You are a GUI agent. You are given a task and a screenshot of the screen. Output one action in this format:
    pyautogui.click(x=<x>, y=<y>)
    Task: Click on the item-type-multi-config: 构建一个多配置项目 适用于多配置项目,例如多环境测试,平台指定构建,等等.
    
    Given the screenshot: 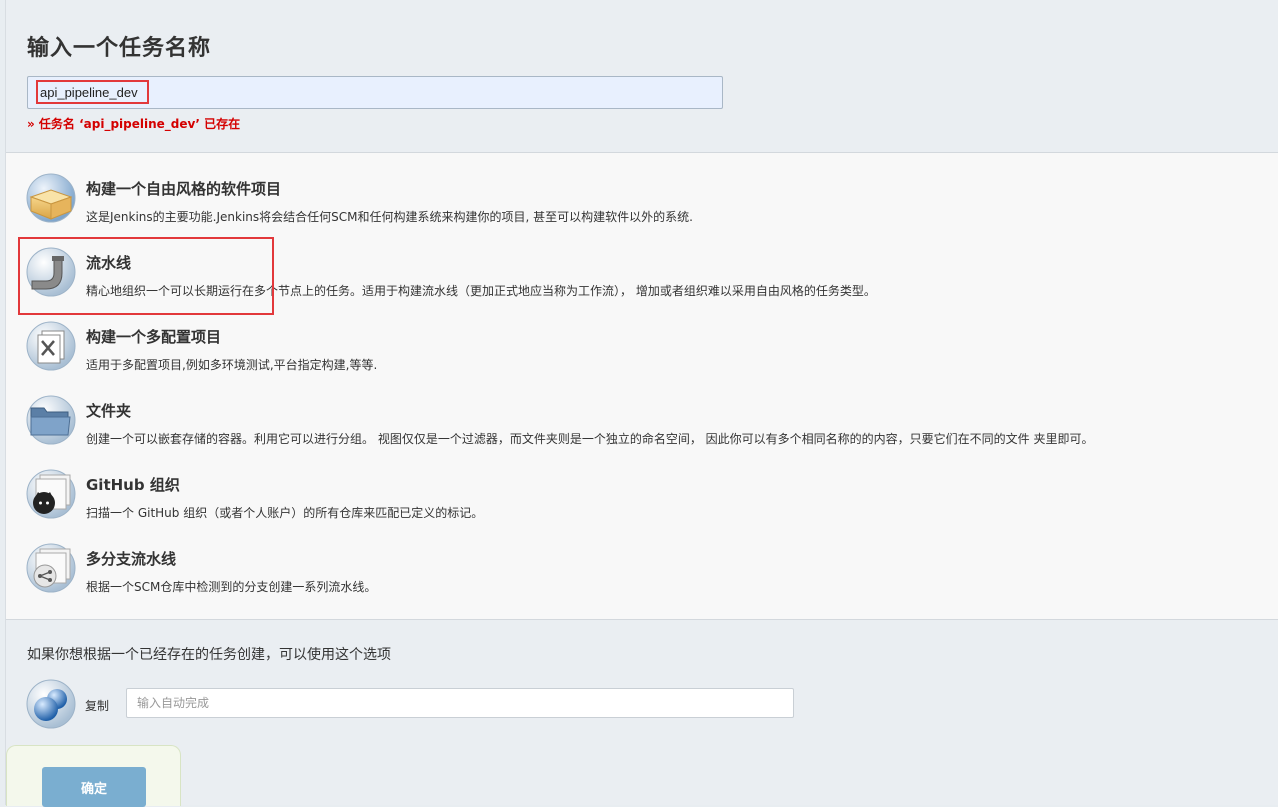 What is the action you would take?
    pyautogui.click(x=642, y=338)
    